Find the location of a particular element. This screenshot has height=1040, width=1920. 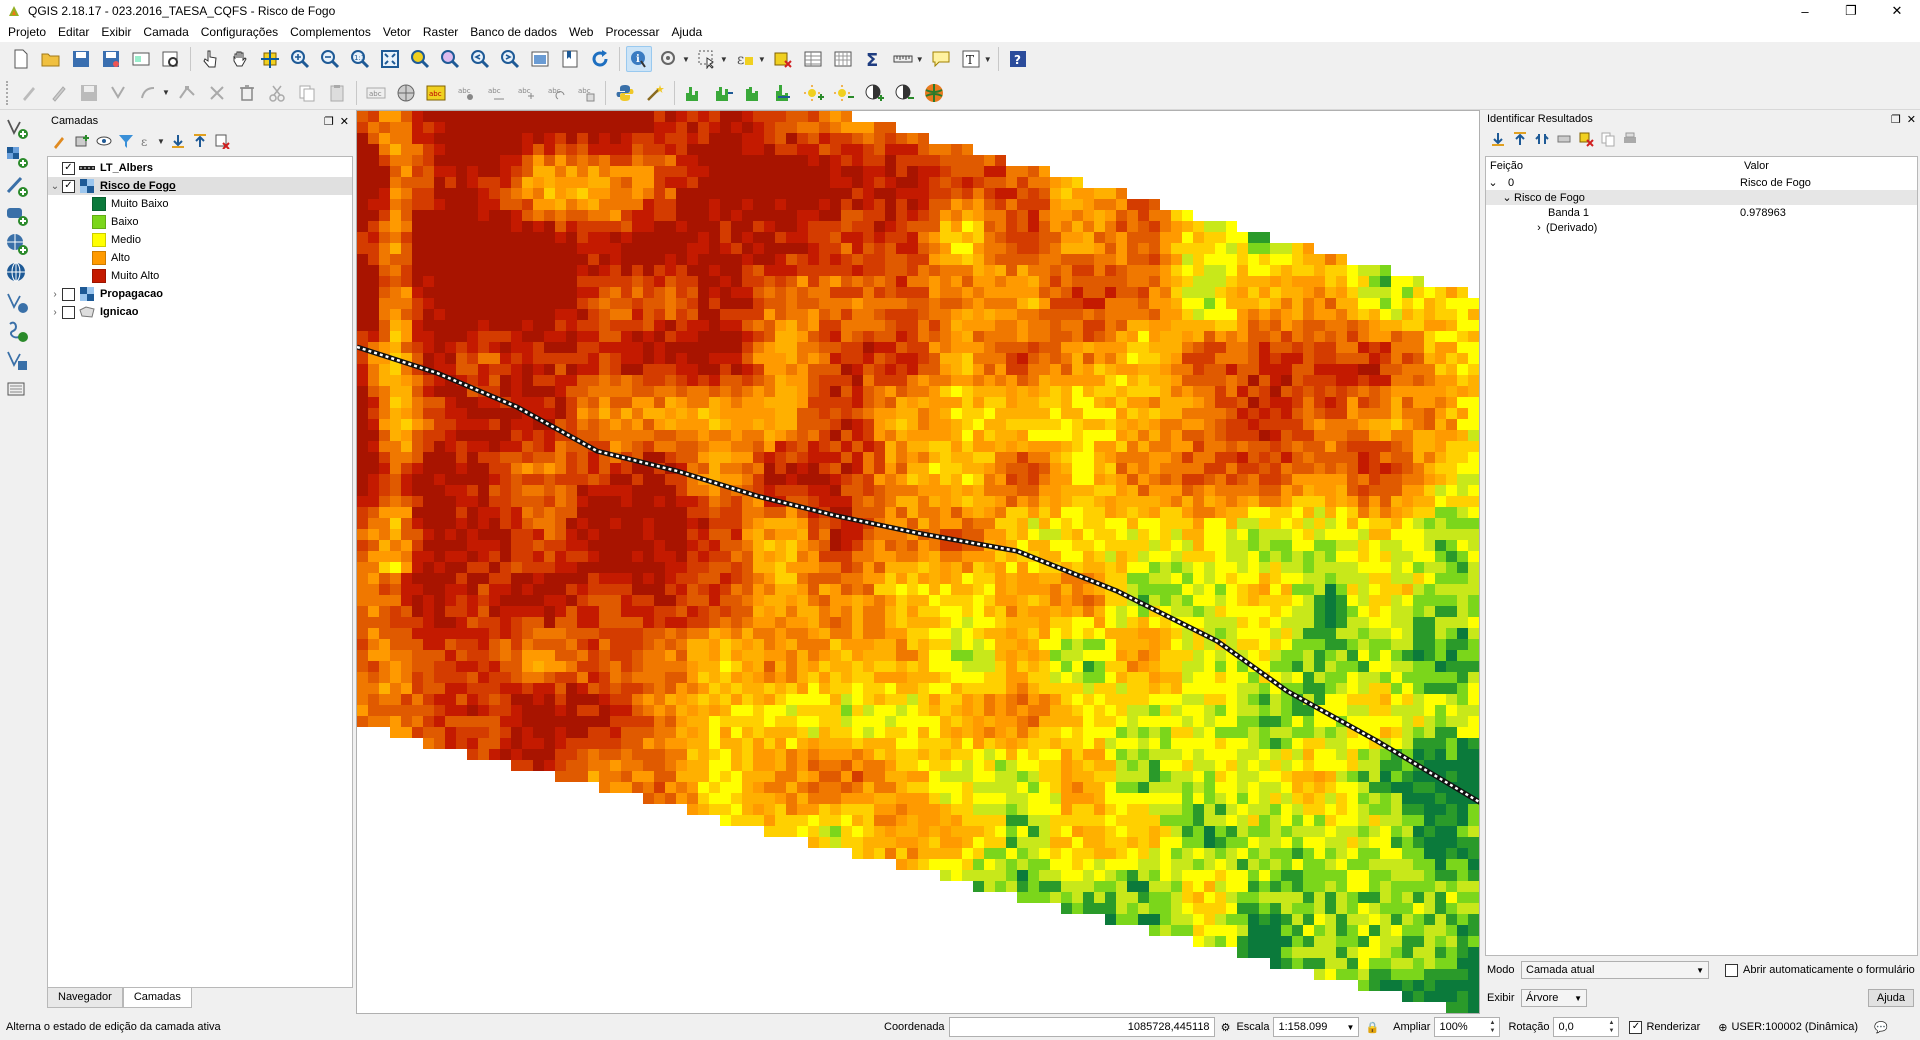

filter-expression-icon: ε is located at coordinates (148, 141).